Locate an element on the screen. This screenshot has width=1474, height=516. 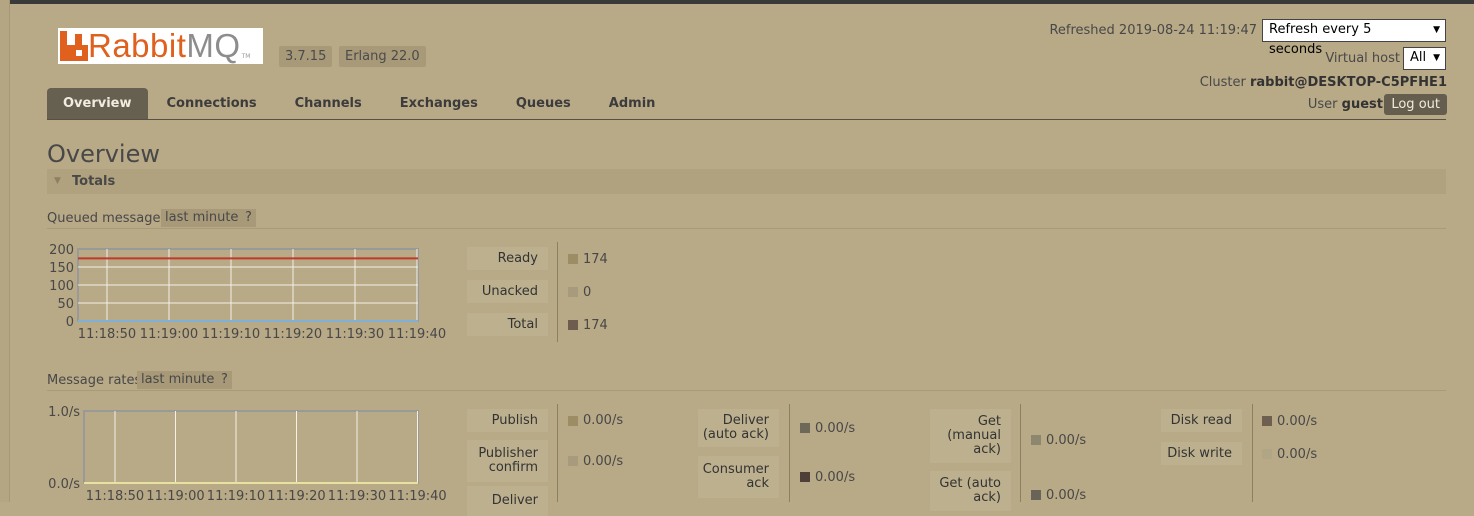
tab-exchanges: Exchanges is located at coordinates (439, 104).